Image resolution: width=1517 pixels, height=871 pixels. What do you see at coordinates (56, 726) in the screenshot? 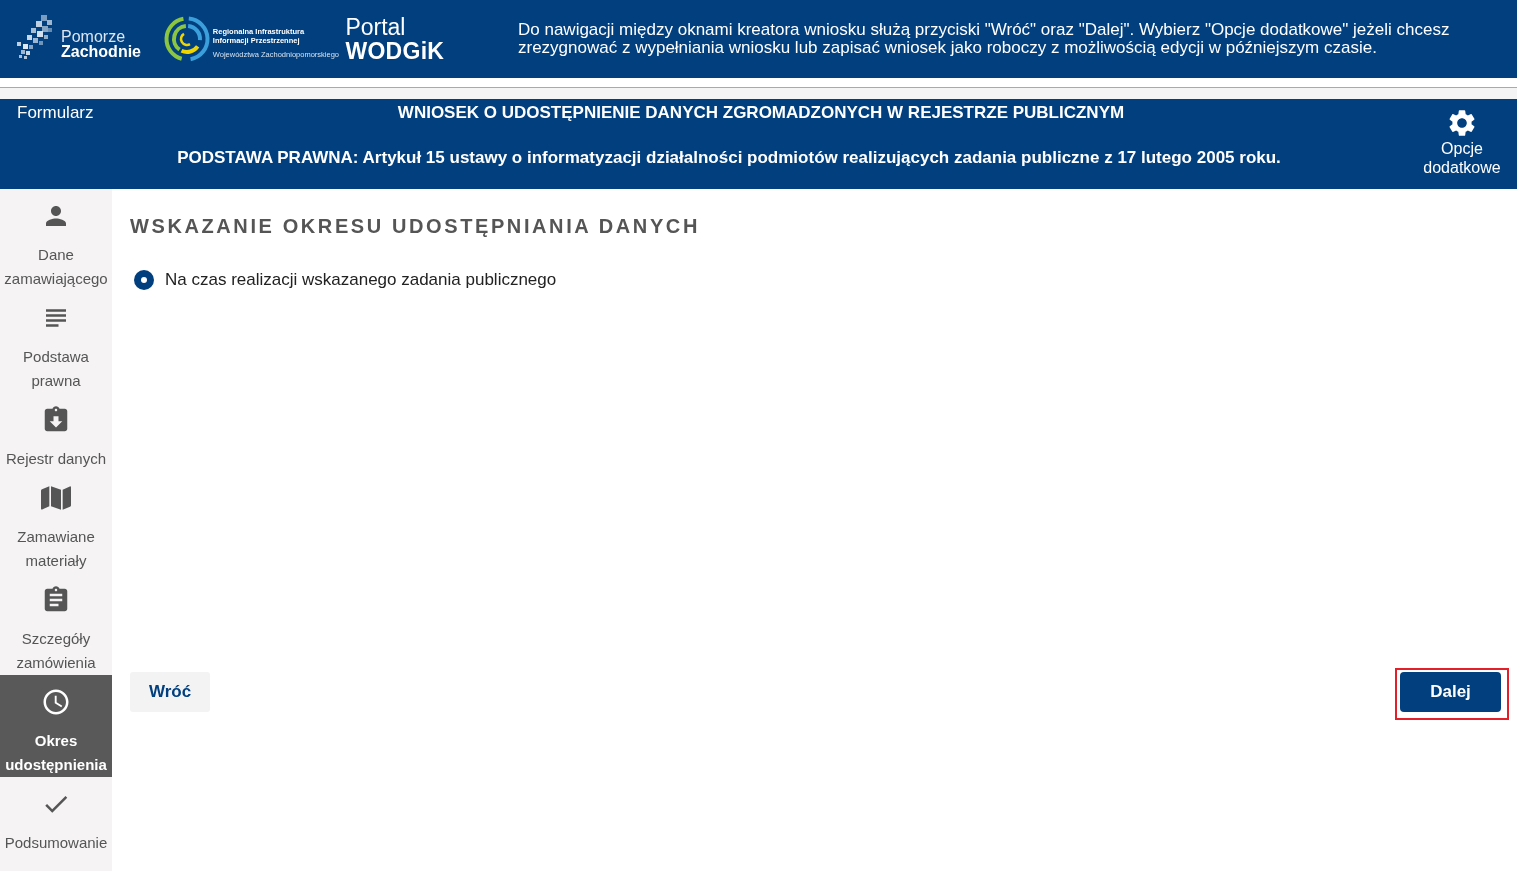
I see `sidebar-step: Okres udostępnienia` at bounding box center [56, 726].